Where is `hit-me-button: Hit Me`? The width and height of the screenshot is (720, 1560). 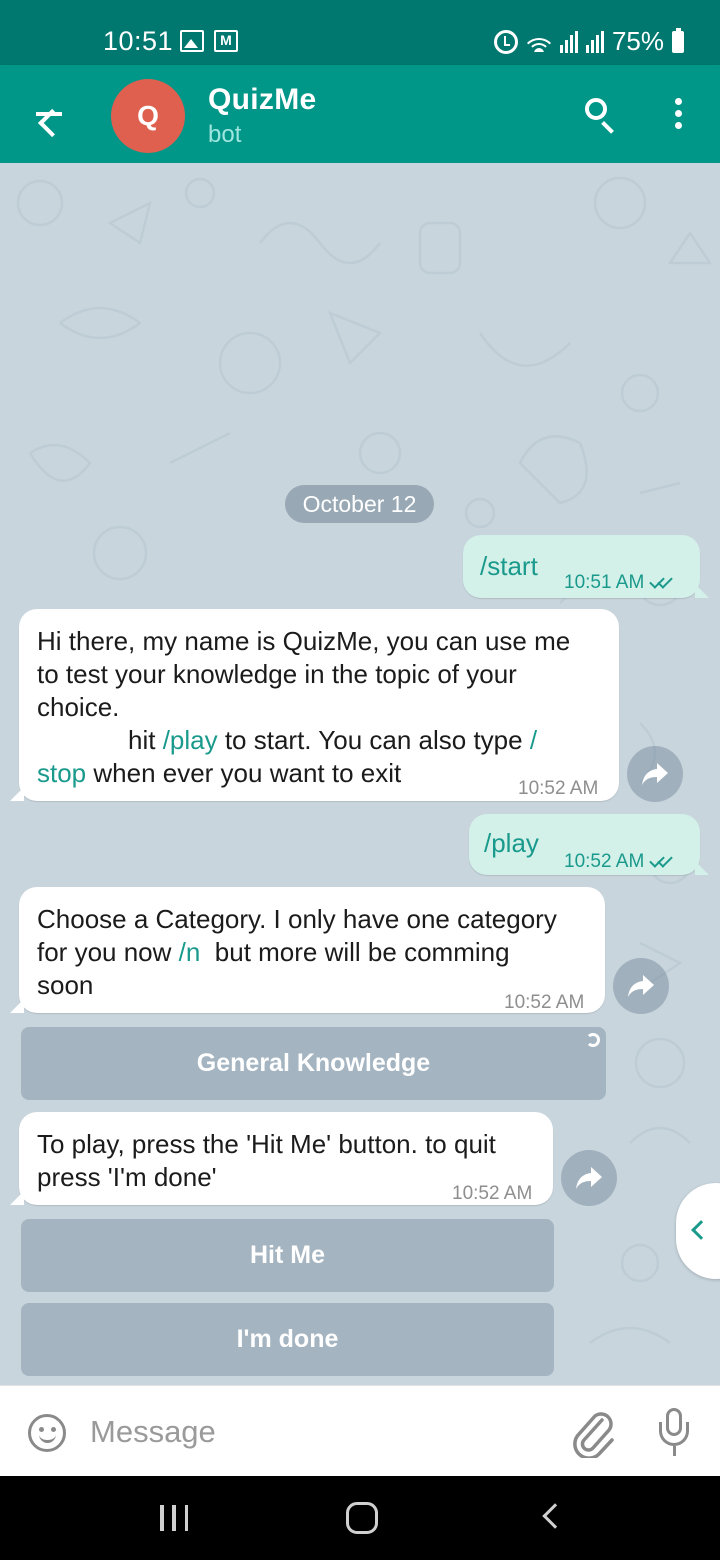
hit-me-button: Hit Me is located at coordinates (287, 1255).